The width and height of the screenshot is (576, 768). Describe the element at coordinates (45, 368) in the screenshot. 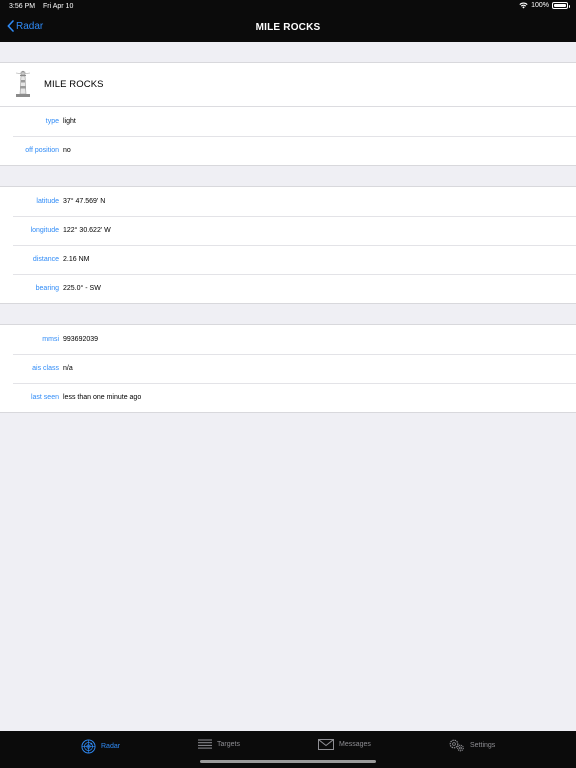

I see `row-label: ais class` at that location.